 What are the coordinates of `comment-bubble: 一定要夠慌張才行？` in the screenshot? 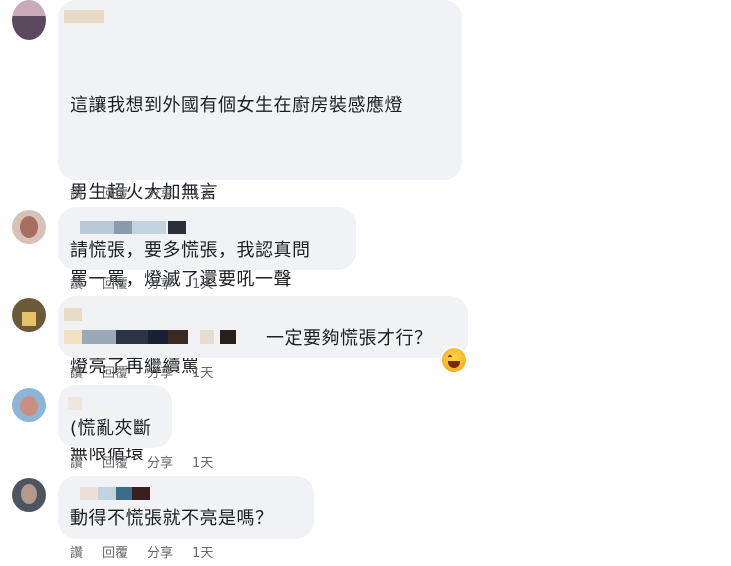 It's located at (263, 327).